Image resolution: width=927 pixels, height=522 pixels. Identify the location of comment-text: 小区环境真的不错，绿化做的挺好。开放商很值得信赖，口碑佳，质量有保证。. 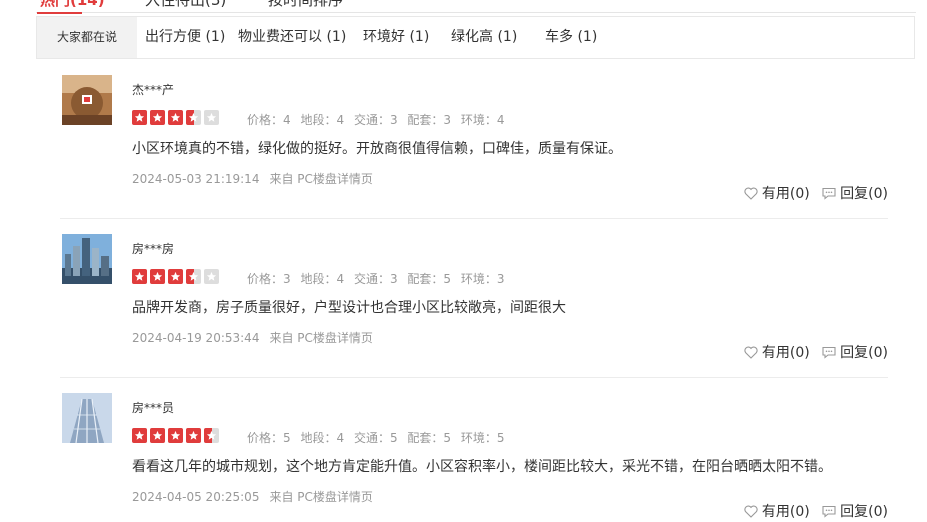
(377, 149).